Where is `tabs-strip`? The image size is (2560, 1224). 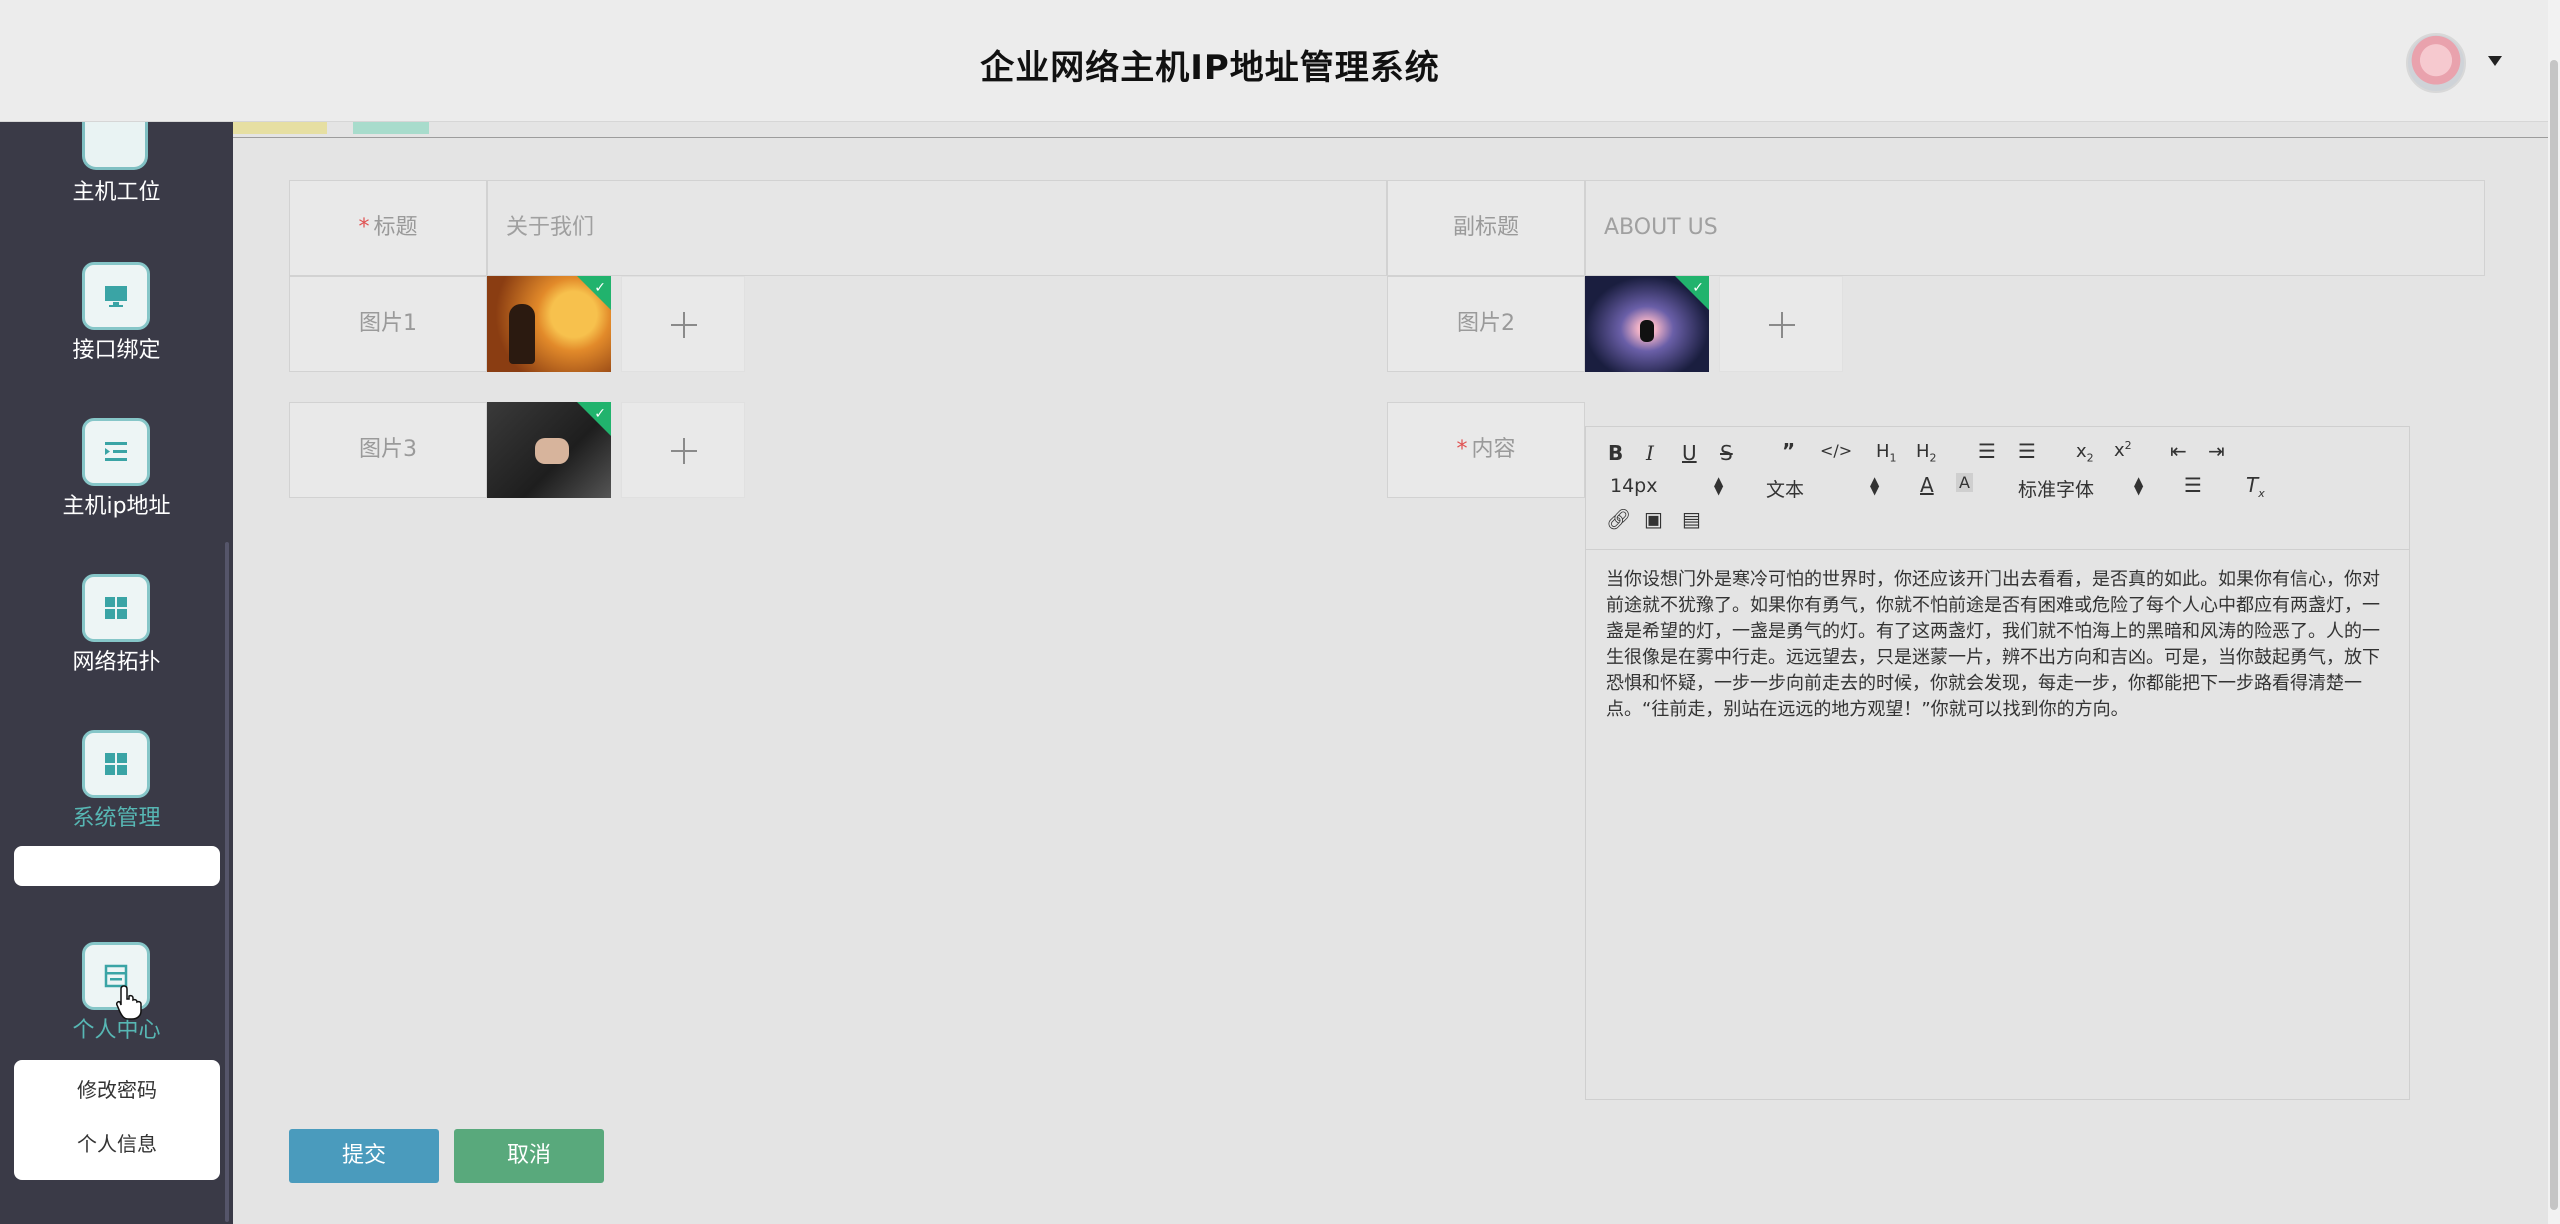 tabs-strip is located at coordinates (1390, 130).